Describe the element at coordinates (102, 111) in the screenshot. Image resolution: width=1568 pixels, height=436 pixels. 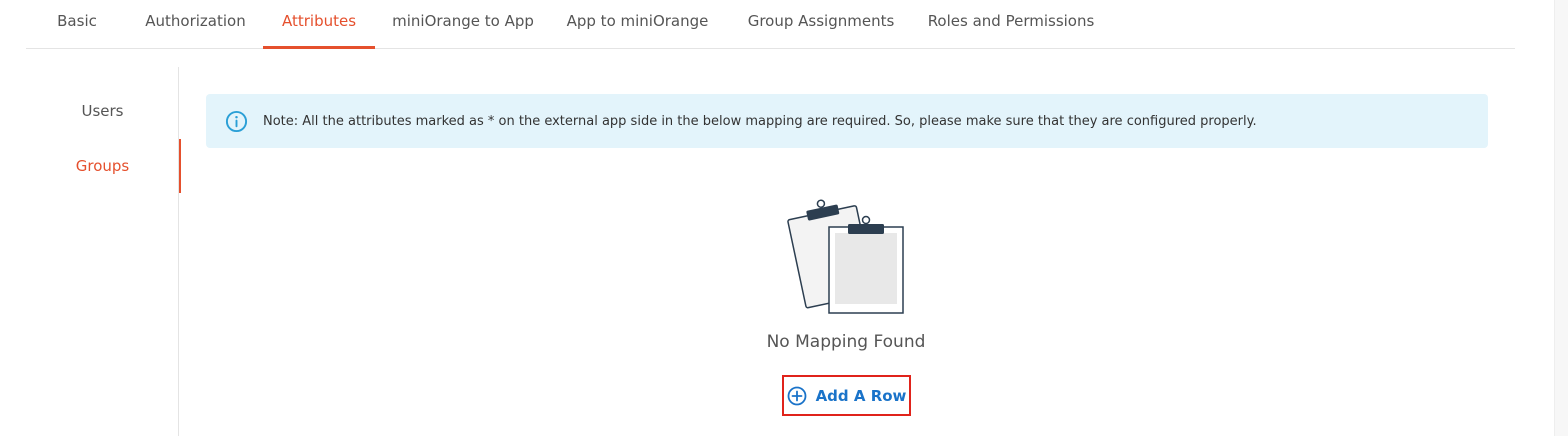
I see `subnav-item-users: Users` at that location.